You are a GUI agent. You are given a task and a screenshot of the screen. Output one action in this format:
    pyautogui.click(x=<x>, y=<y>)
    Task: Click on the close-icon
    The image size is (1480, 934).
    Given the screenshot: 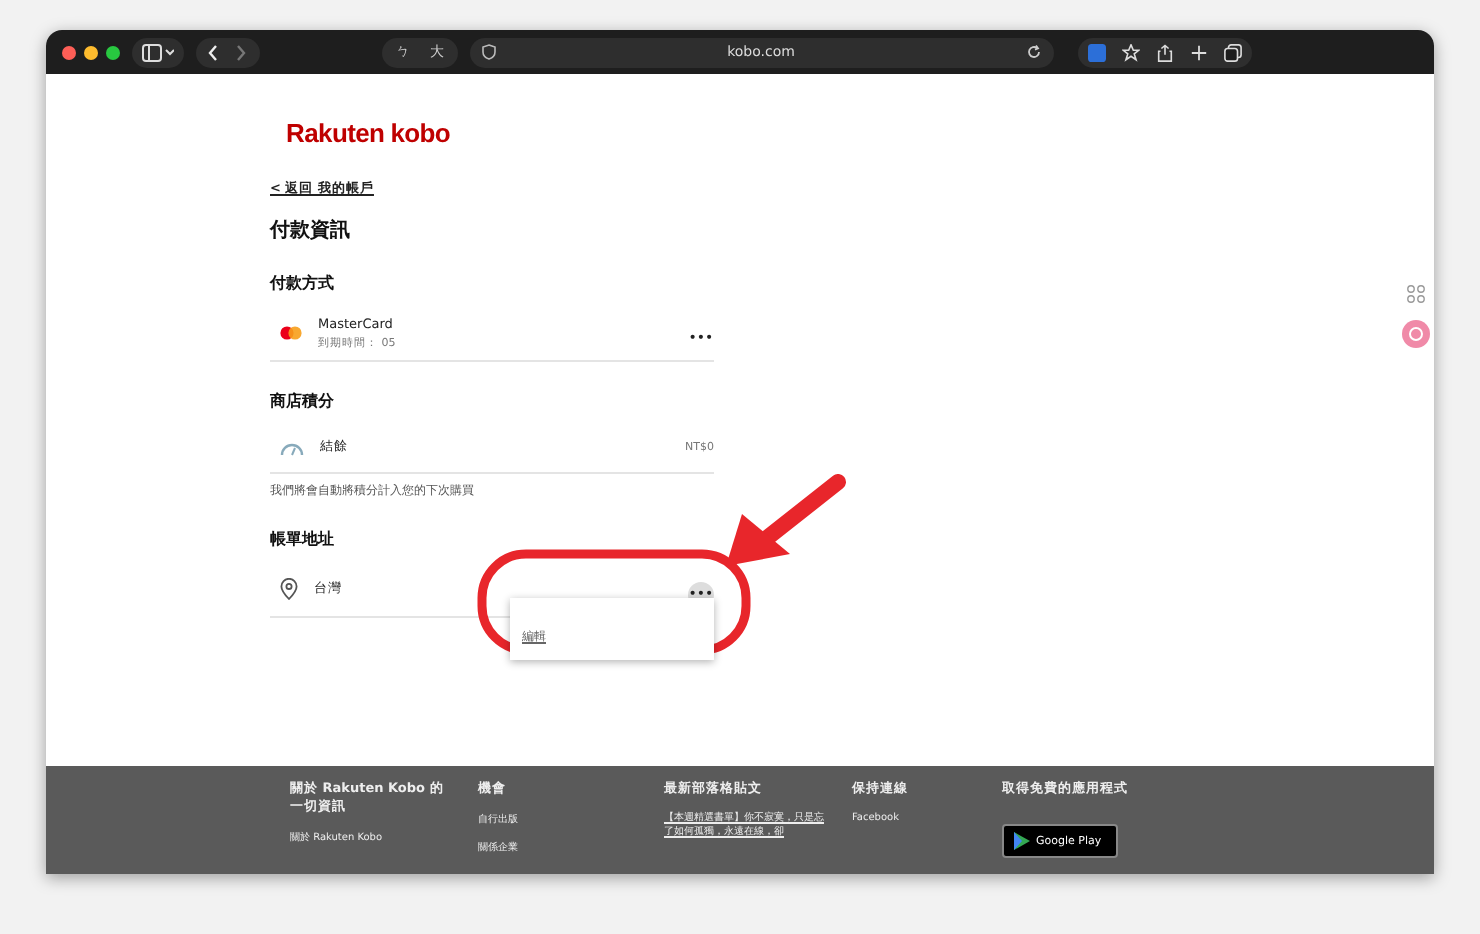 What is the action you would take?
    pyautogui.click(x=69, y=52)
    